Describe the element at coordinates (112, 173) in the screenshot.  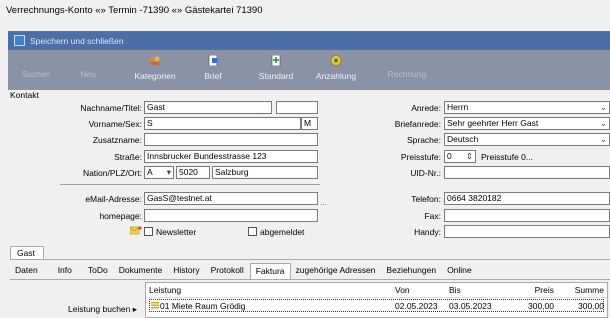
I see `nation-zip-city-label: Nation/PLZ/Ort:` at that location.